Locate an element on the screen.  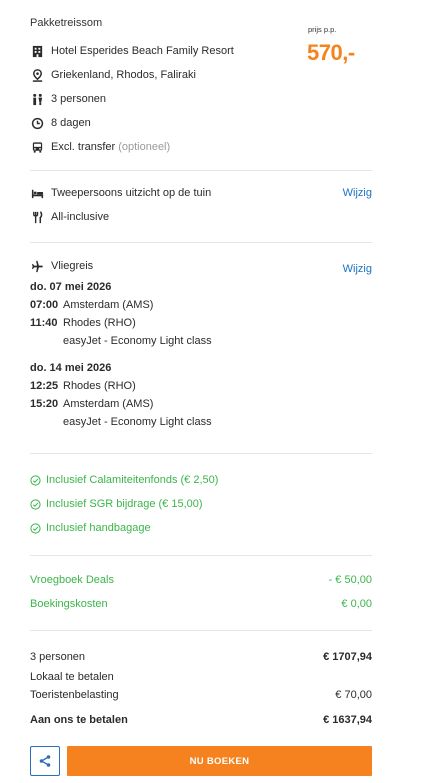
location-row: Griekenland, Rhodos, Faliraki is located at coordinates (113, 75).